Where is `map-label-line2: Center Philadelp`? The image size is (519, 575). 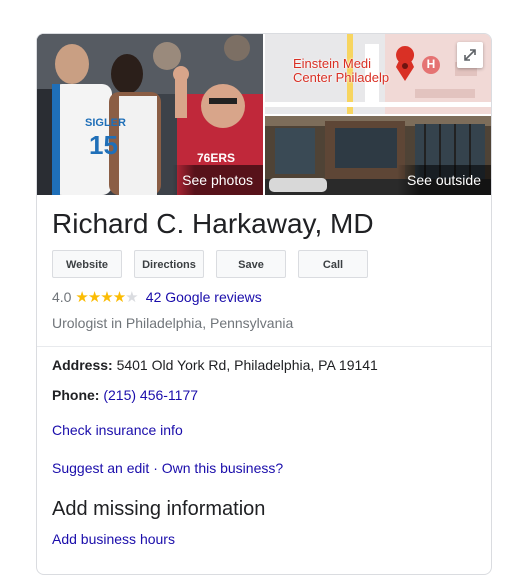
map-label-line2: Center Philadelp is located at coordinates (341, 77).